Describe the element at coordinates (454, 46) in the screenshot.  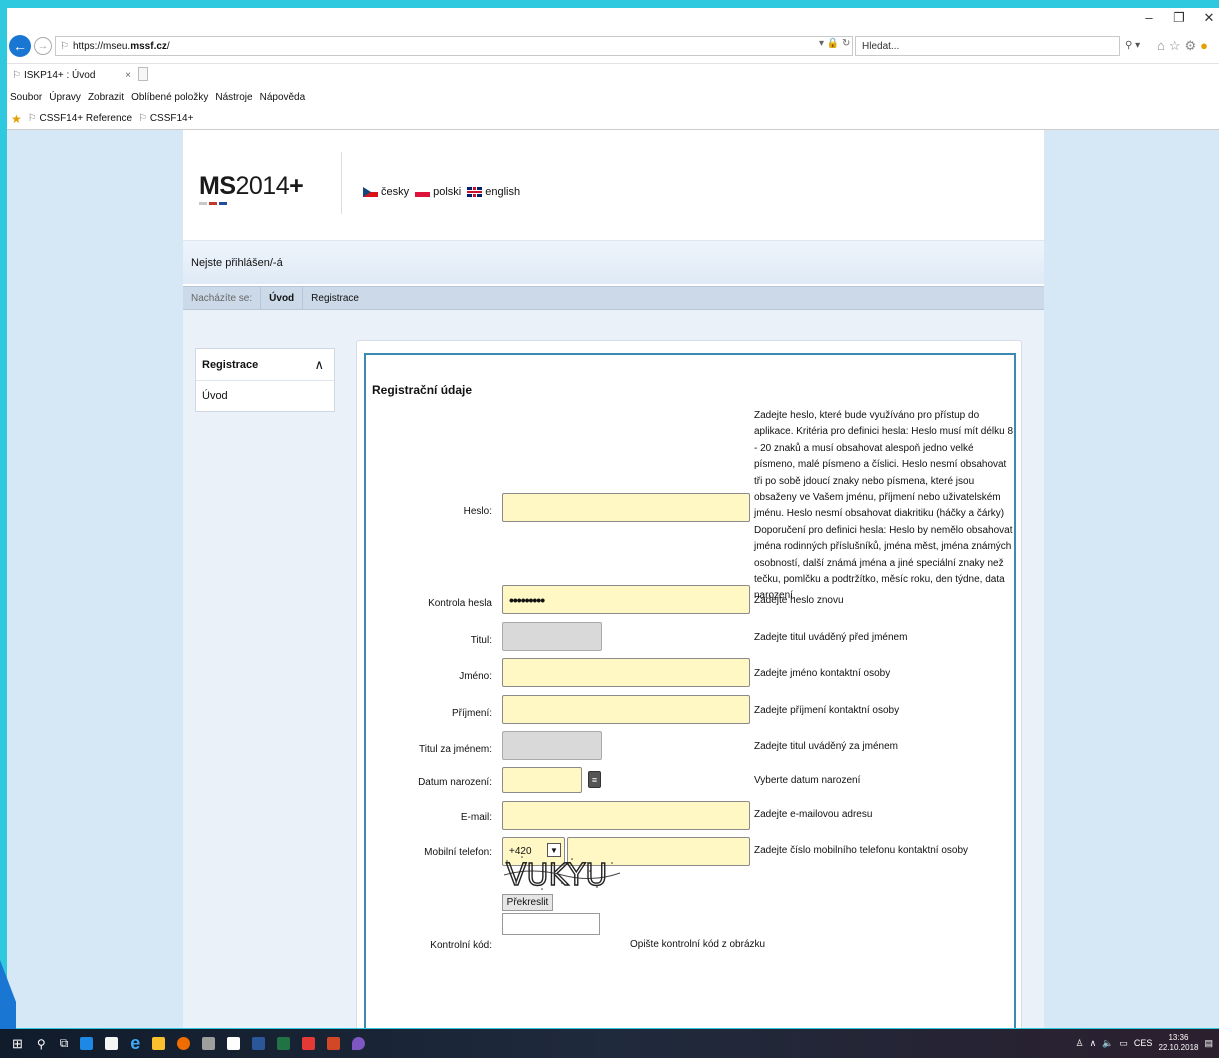
I see `address-bar: ⚐ https://mseu. mssf.cz /` at that location.